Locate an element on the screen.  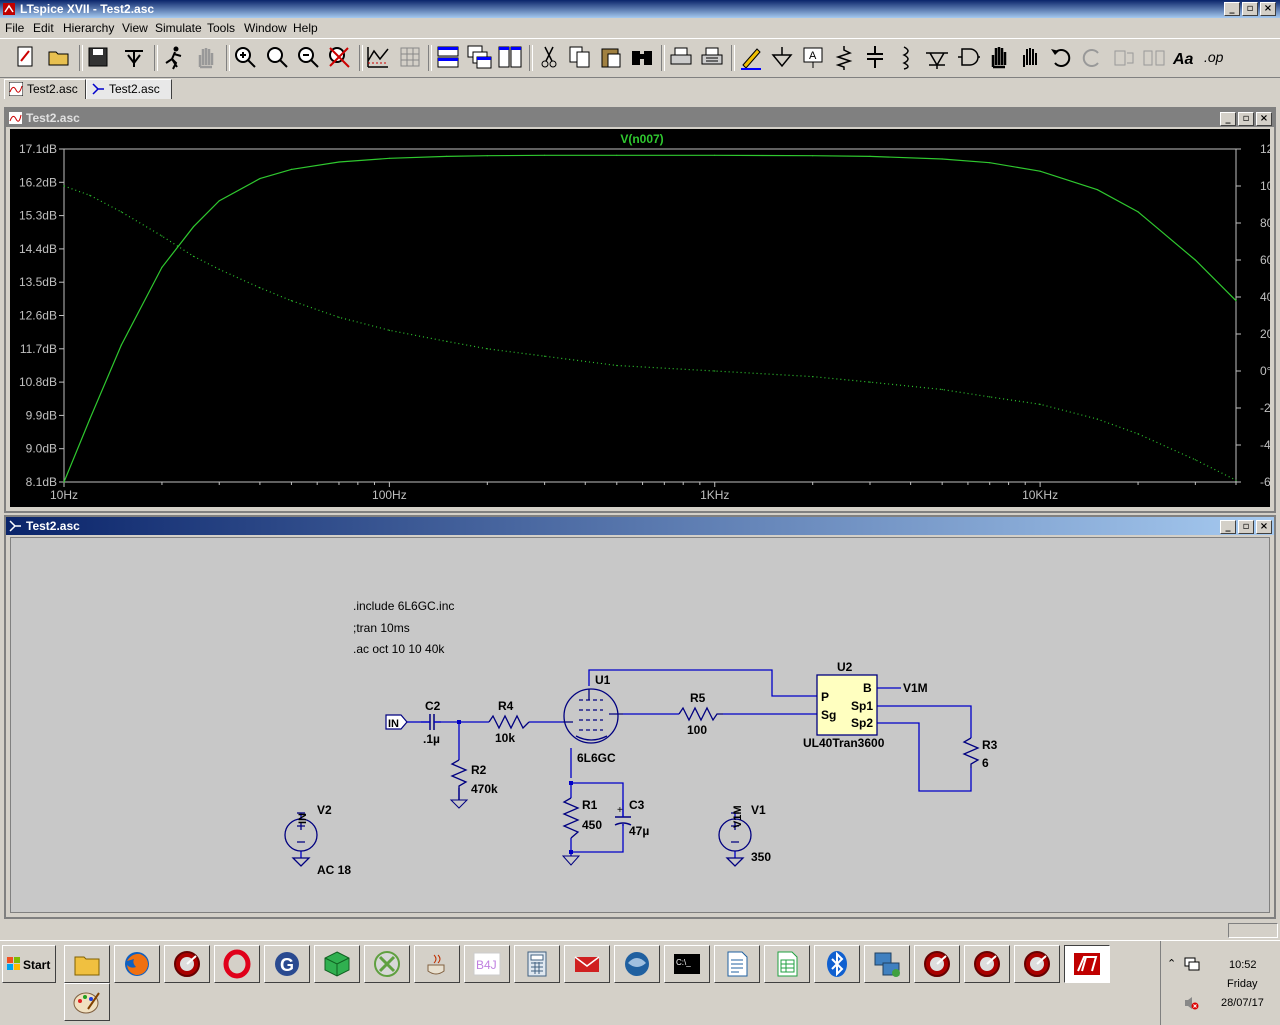
network-tray-icon is located at coordinates (1192, 964).